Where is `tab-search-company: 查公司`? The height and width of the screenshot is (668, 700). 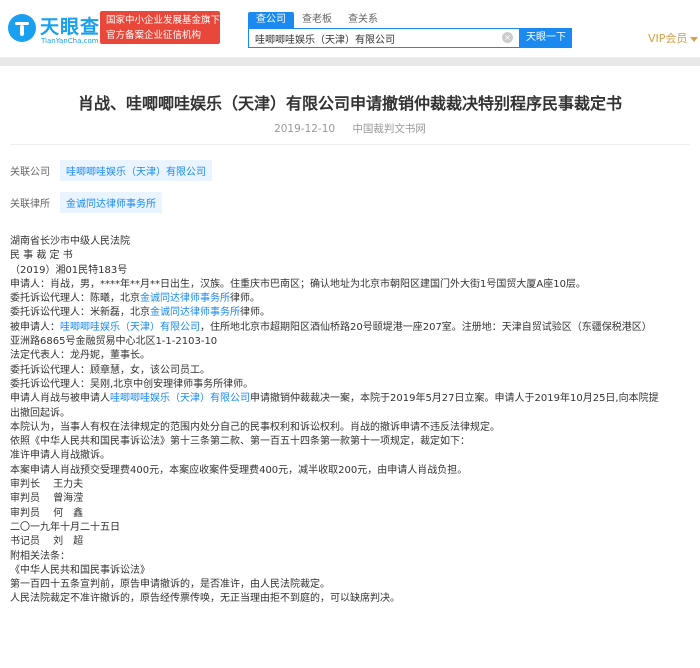 tab-search-company: 查公司 is located at coordinates (271, 20).